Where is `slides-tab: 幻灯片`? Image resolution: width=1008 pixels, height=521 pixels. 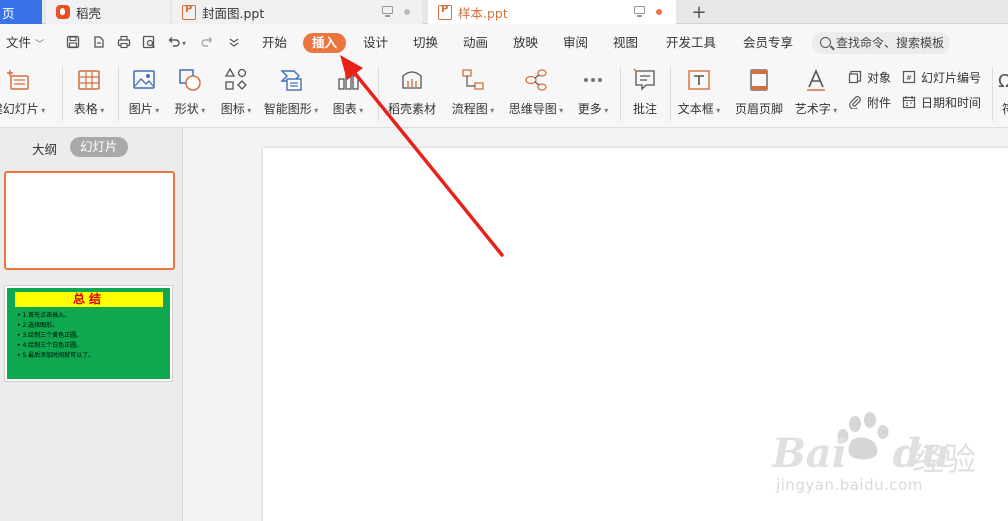
slides-tab: 幻灯片 is located at coordinates (99, 147).